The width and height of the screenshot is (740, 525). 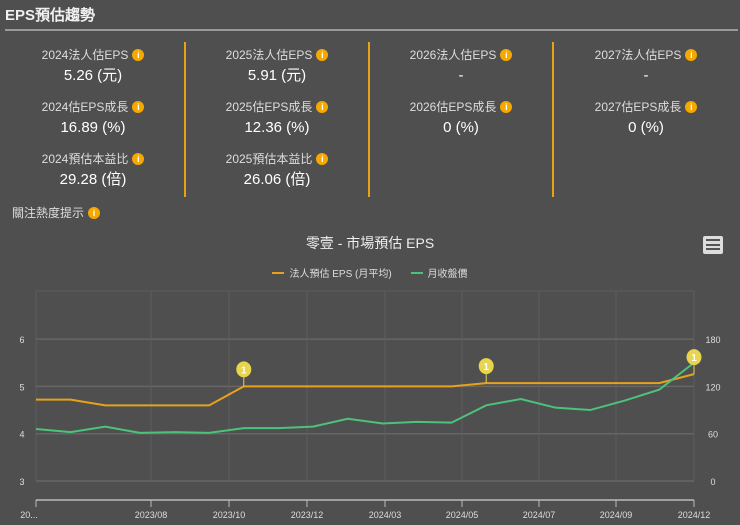 What do you see at coordinates (712, 340) in the screenshot?
I see `right-axis-tick: 180` at bounding box center [712, 340].